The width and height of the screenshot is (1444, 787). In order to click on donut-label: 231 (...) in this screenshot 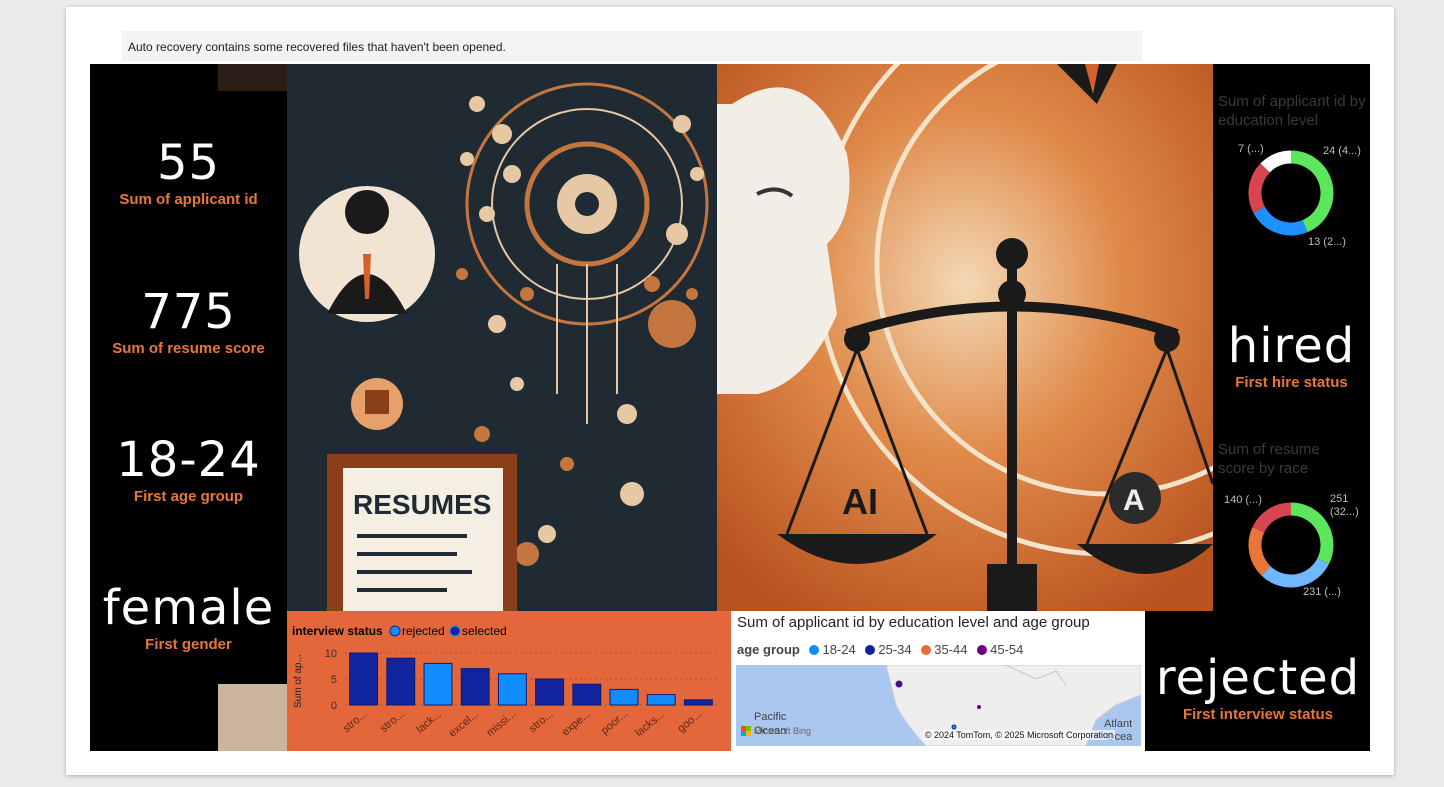, I will do `click(1322, 592)`.